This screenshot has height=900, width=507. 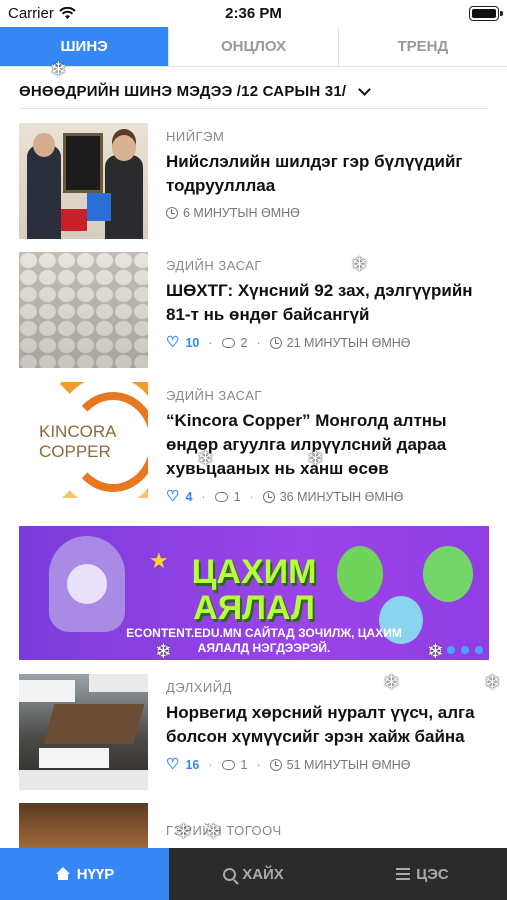 What do you see at coordinates (254, 590) in the screenshot?
I see `banner-title: ЦАХИМ АЯЛАЛ` at bounding box center [254, 590].